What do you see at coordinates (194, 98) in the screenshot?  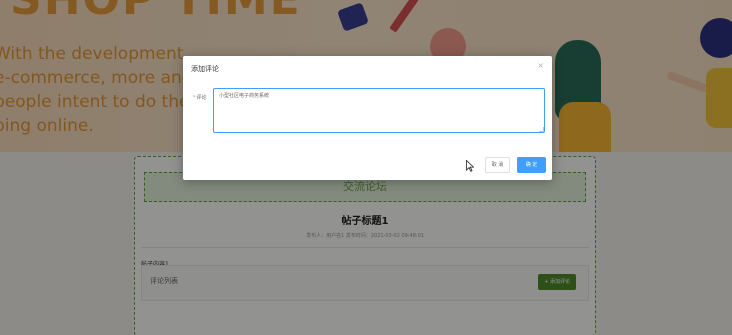 I see `required-mark: *` at bounding box center [194, 98].